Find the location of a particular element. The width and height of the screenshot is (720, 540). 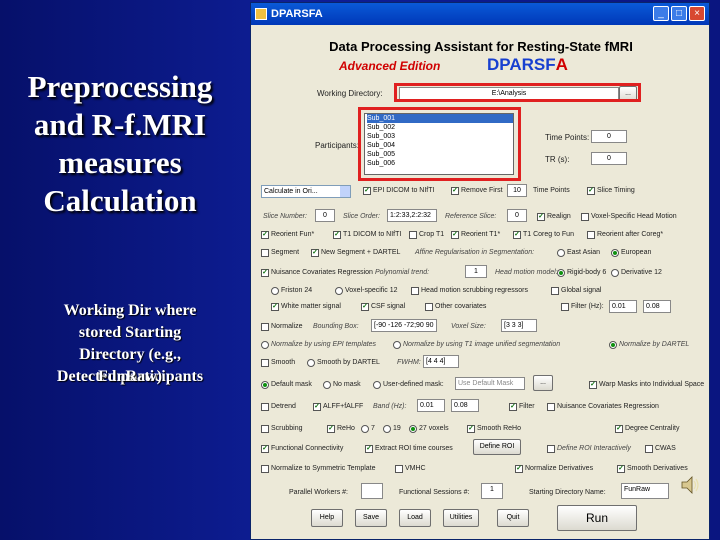

define-roi-button: Define ROI is located at coordinates (497, 447).